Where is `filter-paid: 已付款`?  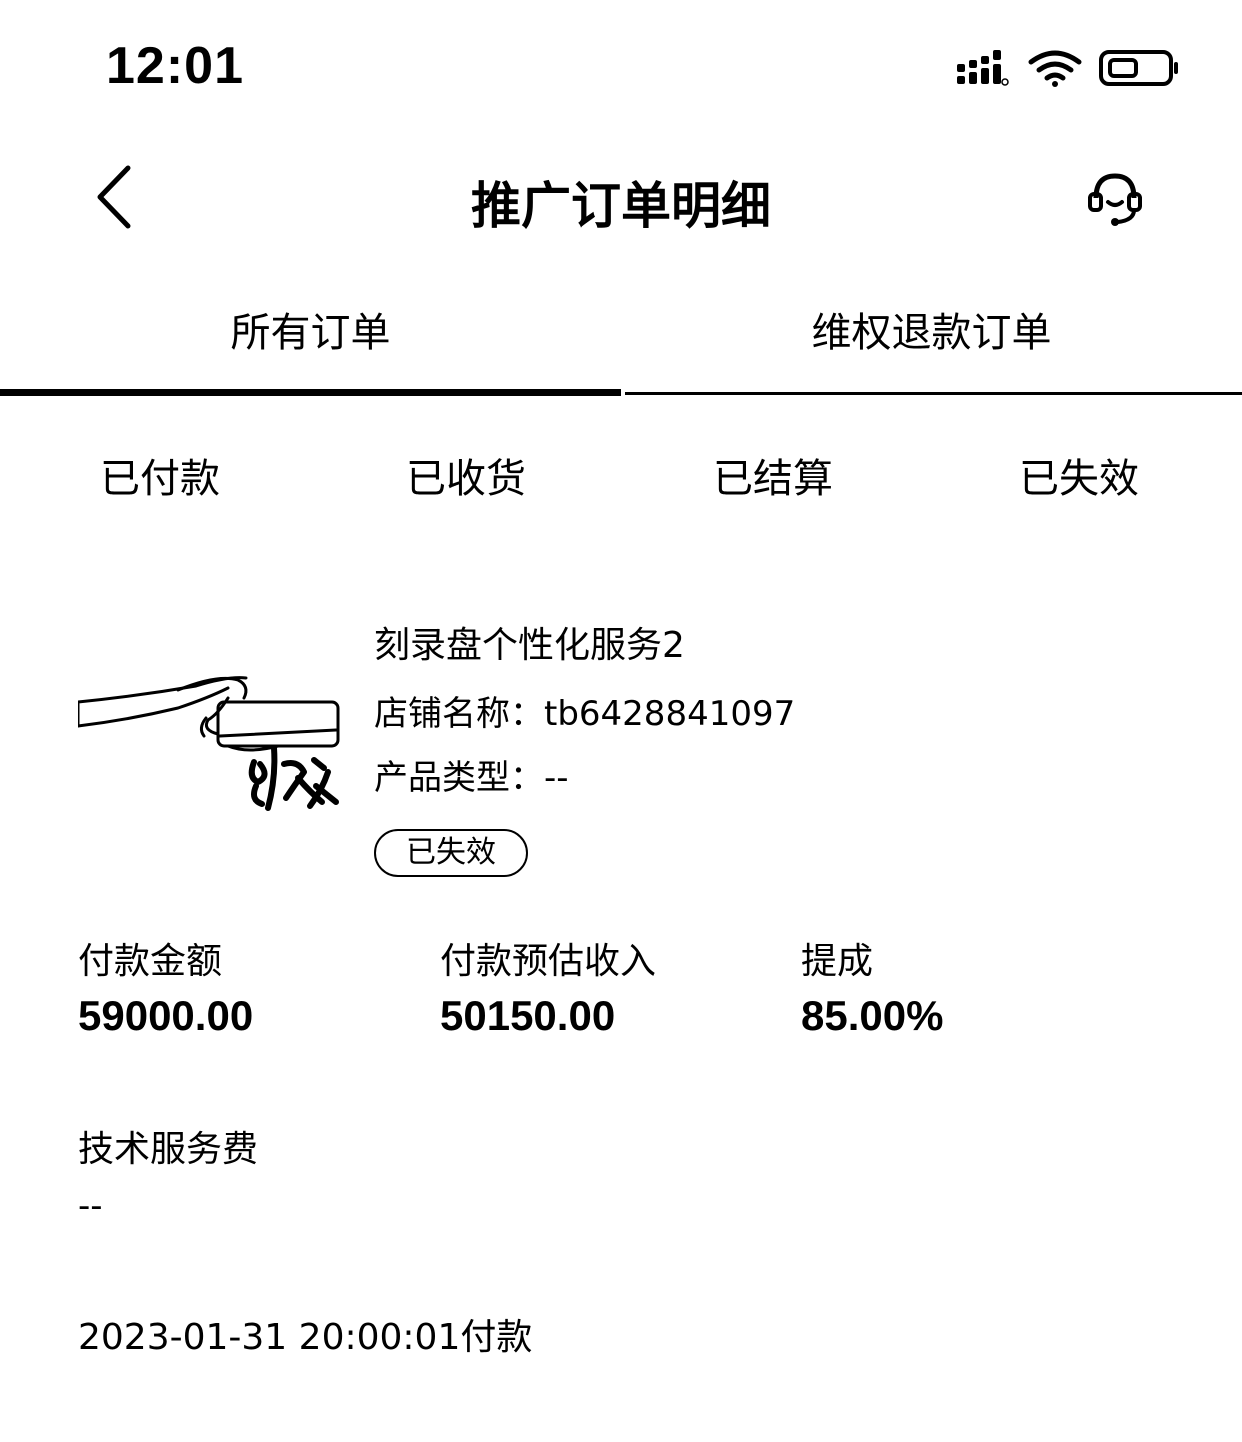 filter-paid: 已付款 is located at coordinates (160, 475).